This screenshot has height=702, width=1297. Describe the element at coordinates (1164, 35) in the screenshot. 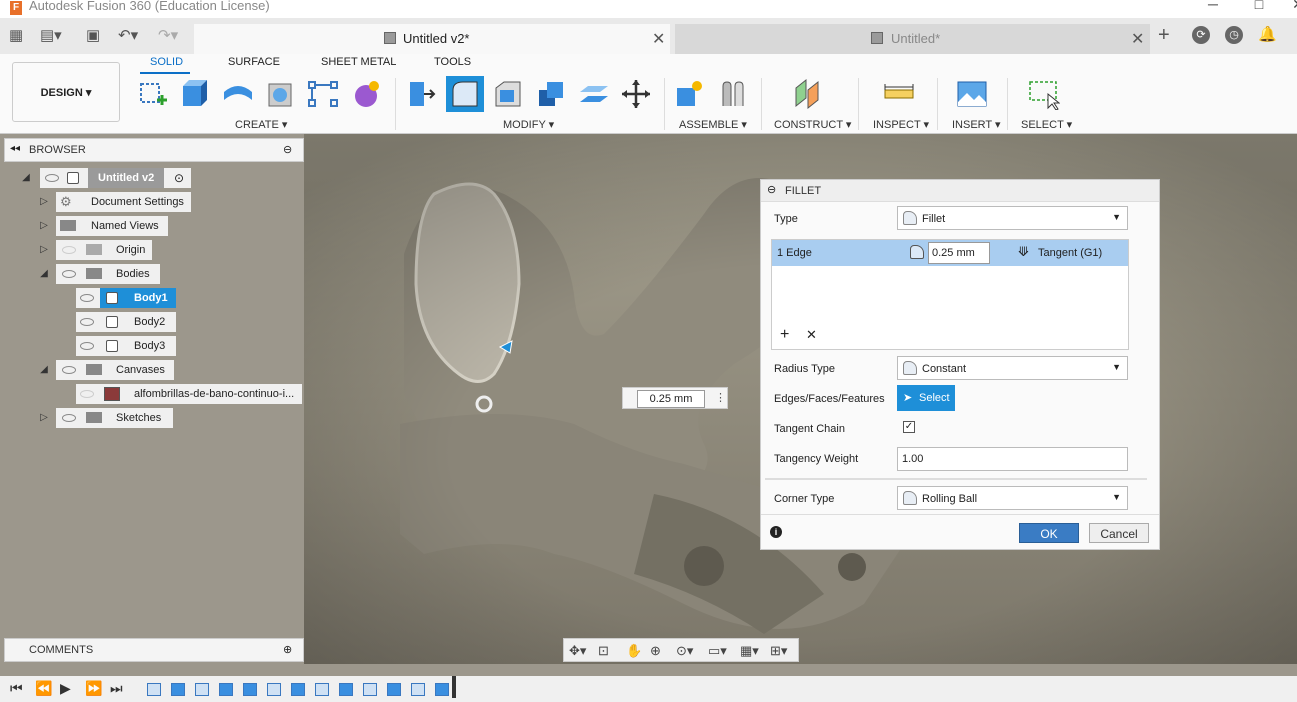

I see `new-tab-icon: +` at that location.